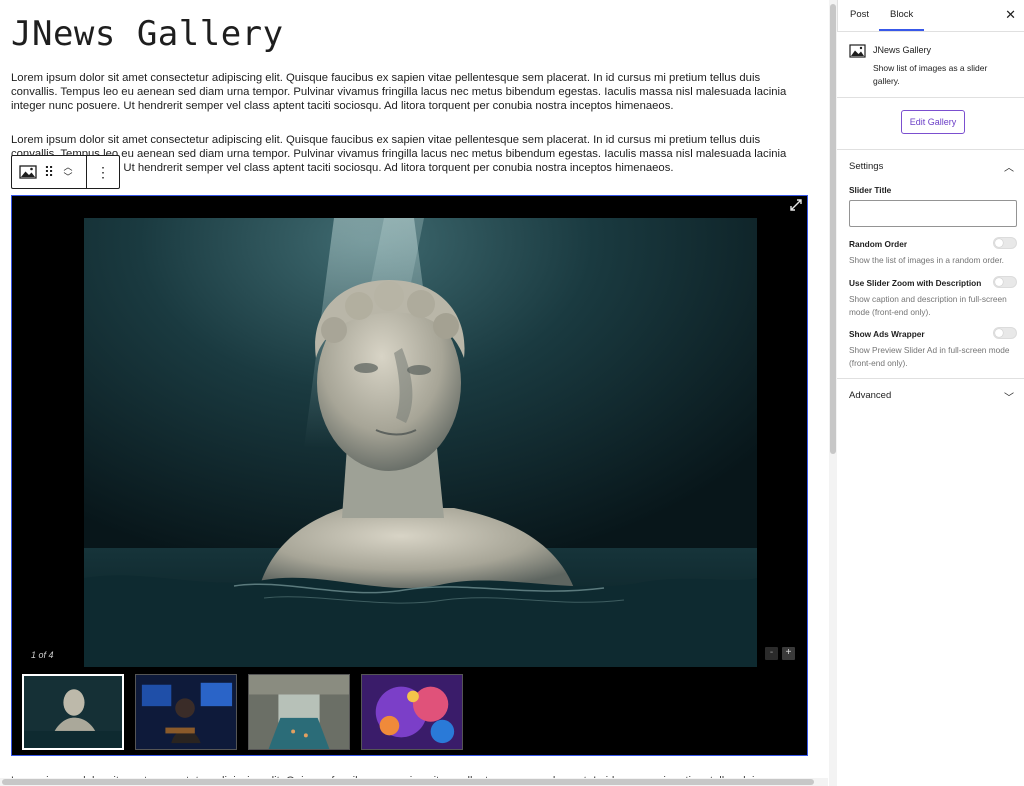  I want to click on thumbnail-strip, so click(242, 712).